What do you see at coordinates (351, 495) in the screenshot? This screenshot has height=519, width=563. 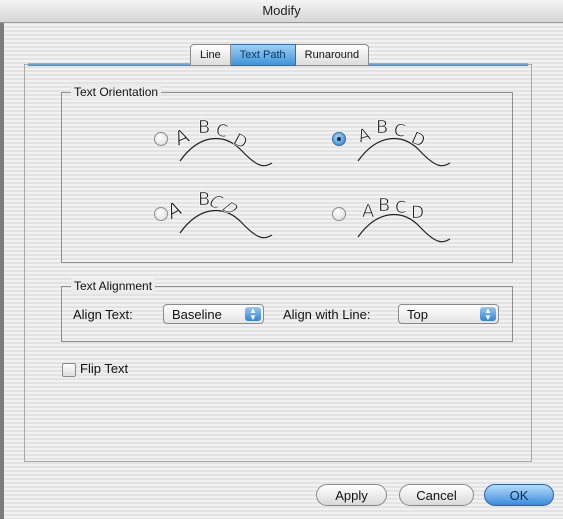 I see `apply-button: Apply` at bounding box center [351, 495].